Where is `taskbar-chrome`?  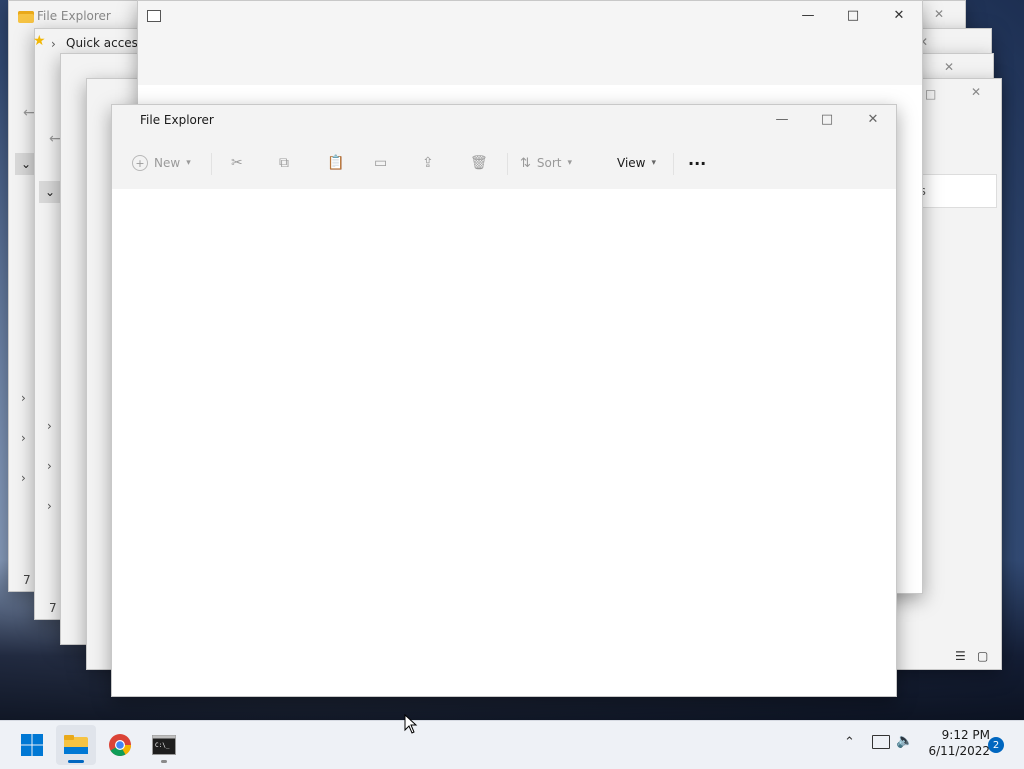 taskbar-chrome is located at coordinates (120, 745).